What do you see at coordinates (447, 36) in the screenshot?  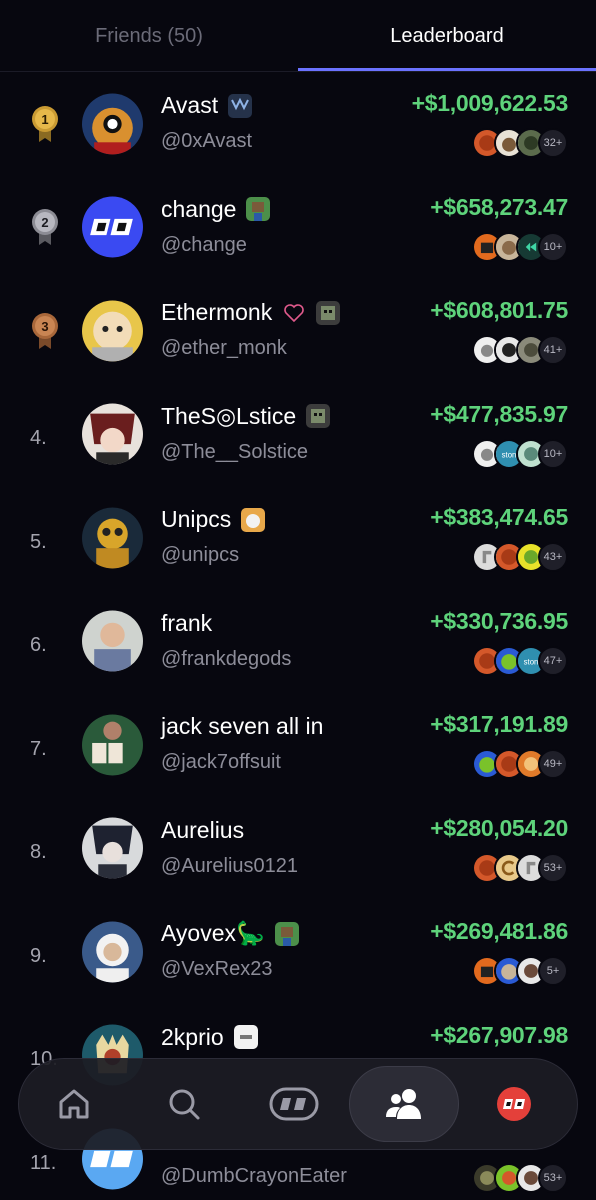 I see `tab-leaderboard: Leaderboard` at bounding box center [447, 36].